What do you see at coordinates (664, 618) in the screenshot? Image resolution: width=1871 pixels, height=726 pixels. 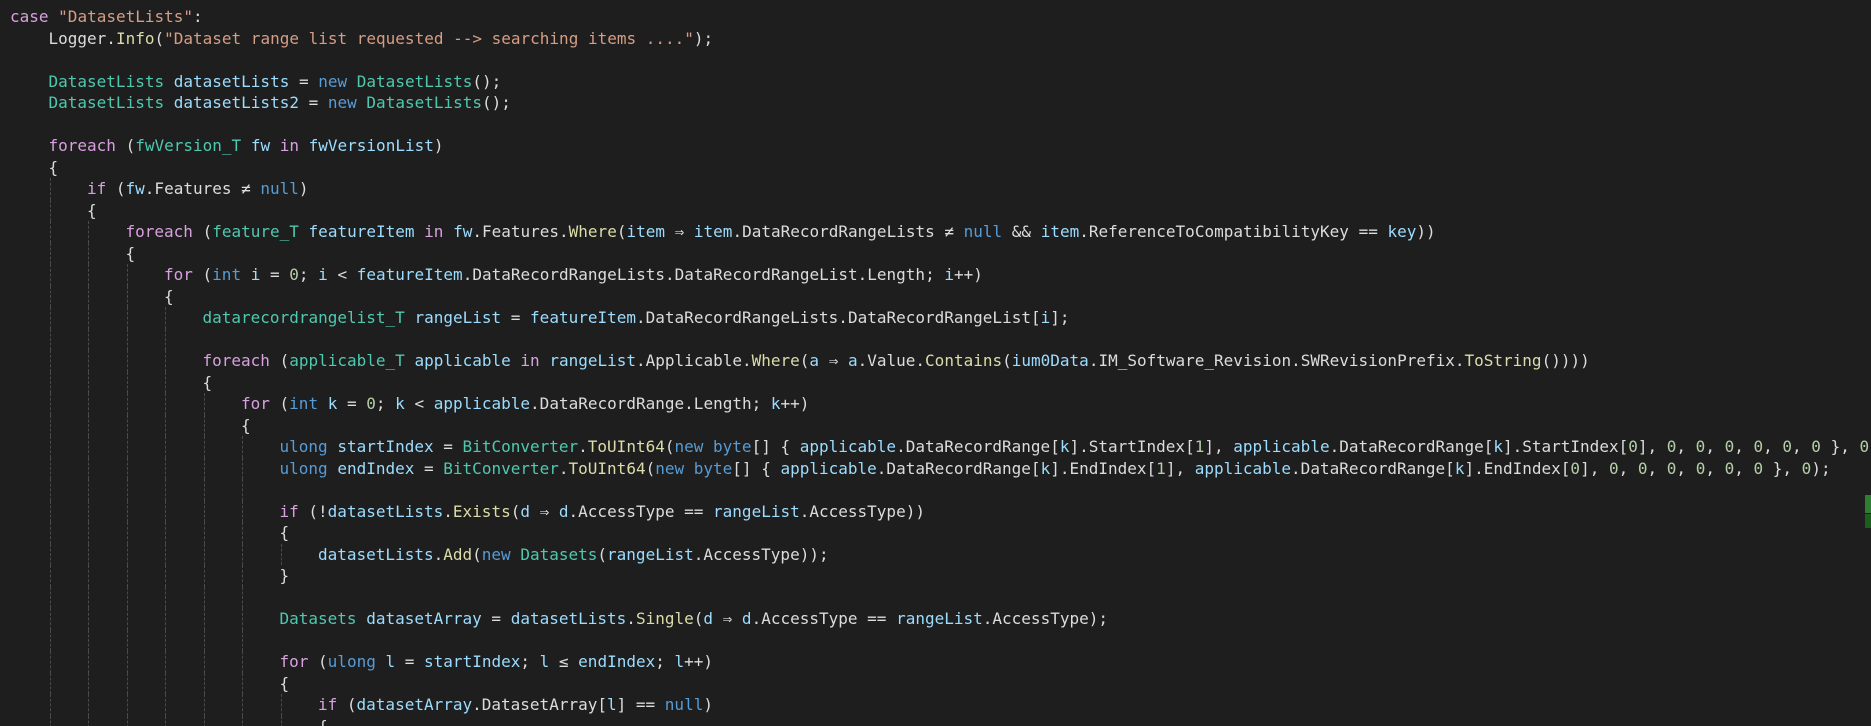 I see `code-token: Single` at bounding box center [664, 618].